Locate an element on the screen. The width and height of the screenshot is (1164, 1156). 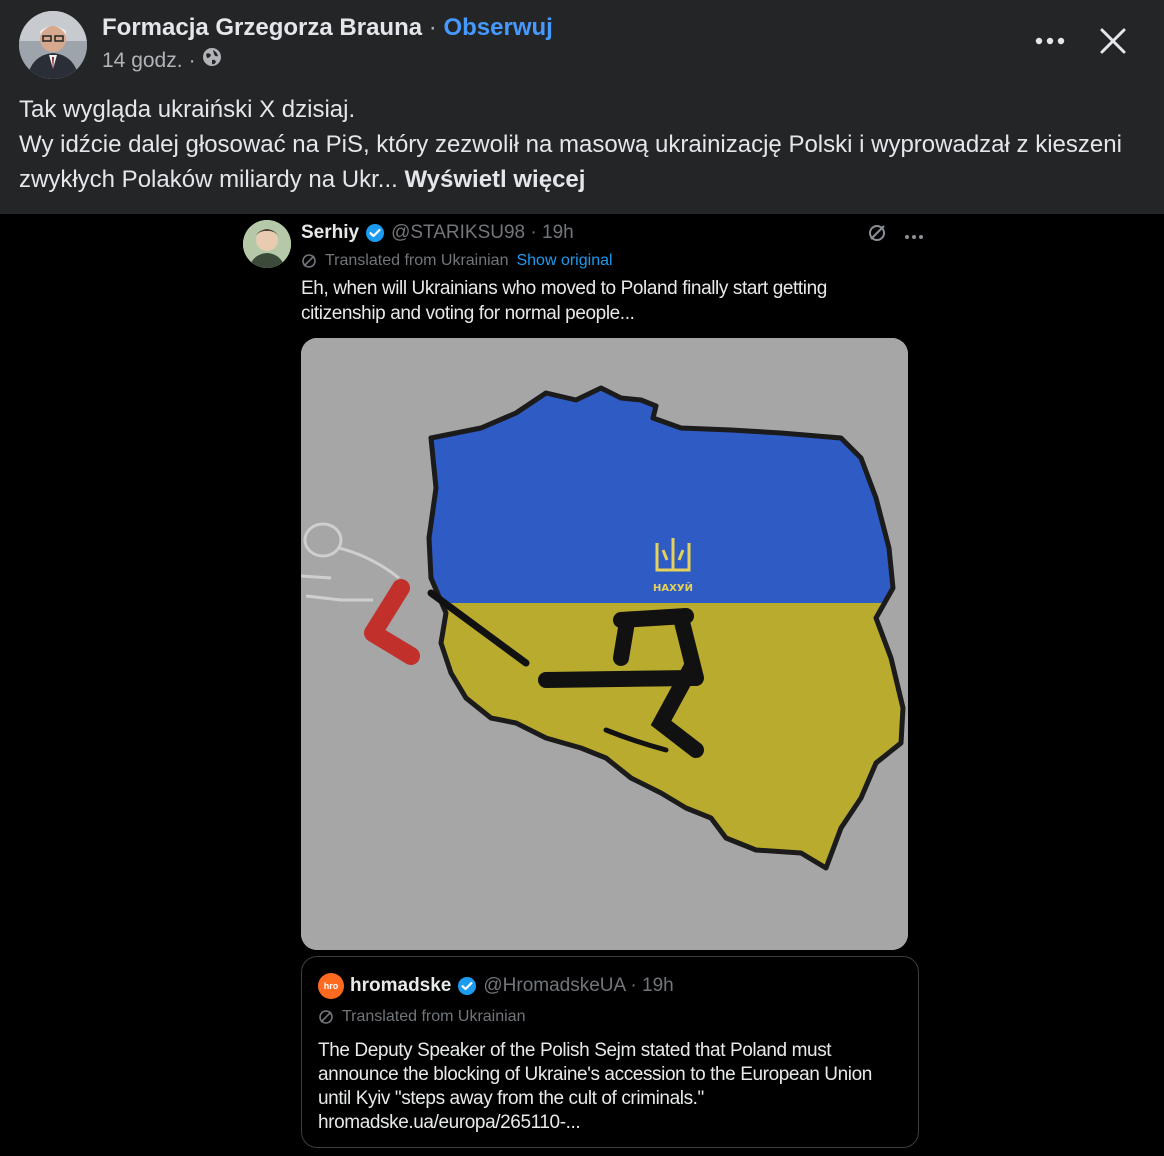
globe-icon is located at coordinates (212, 61).